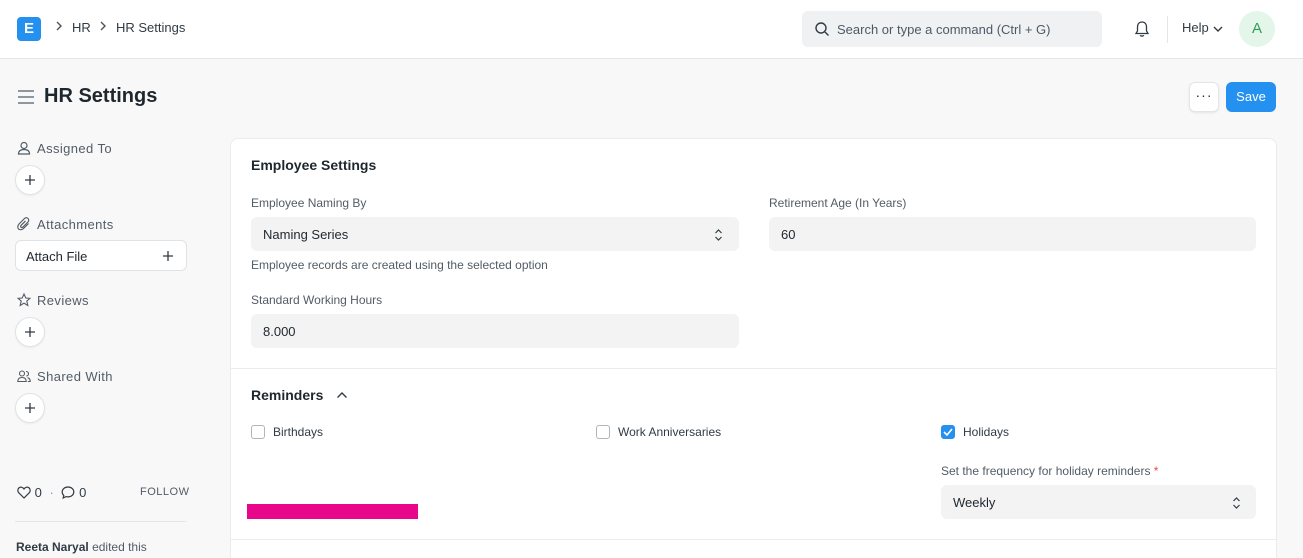  Describe the element at coordinates (68, 493) in the screenshot. I see `comment-icon` at that location.